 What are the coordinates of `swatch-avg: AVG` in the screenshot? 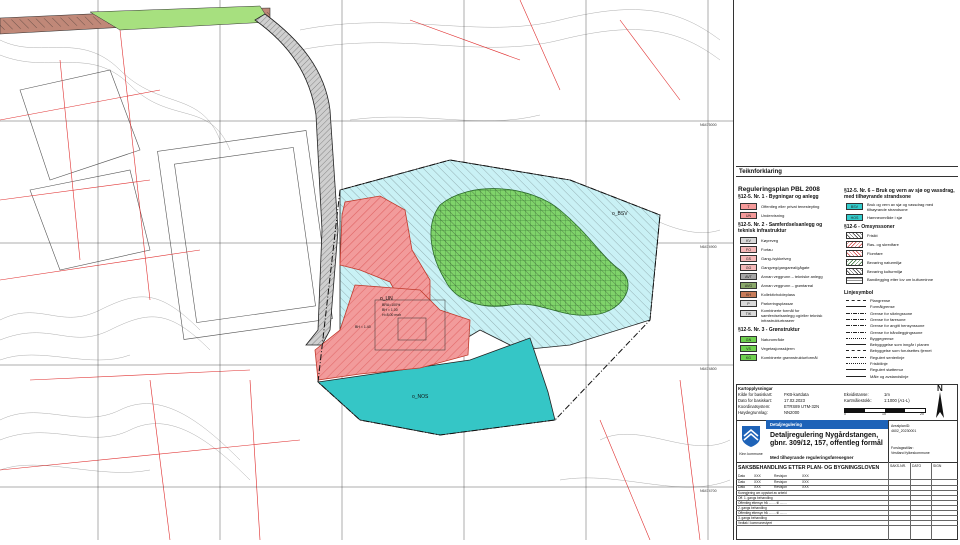 It's located at (748, 285).